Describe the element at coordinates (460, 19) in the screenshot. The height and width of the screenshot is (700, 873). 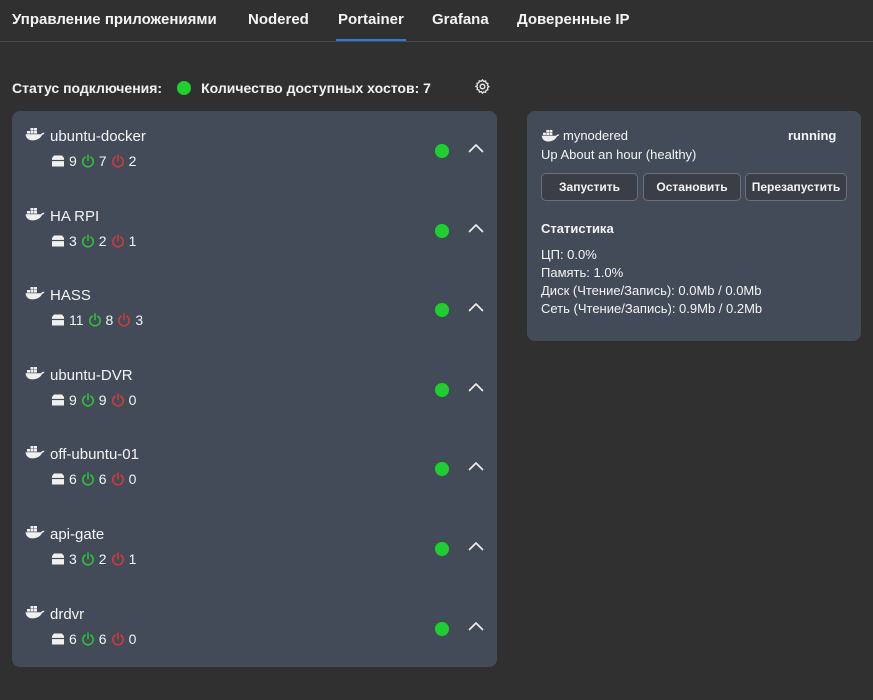
I see `tab-grafana: Grafana` at that location.